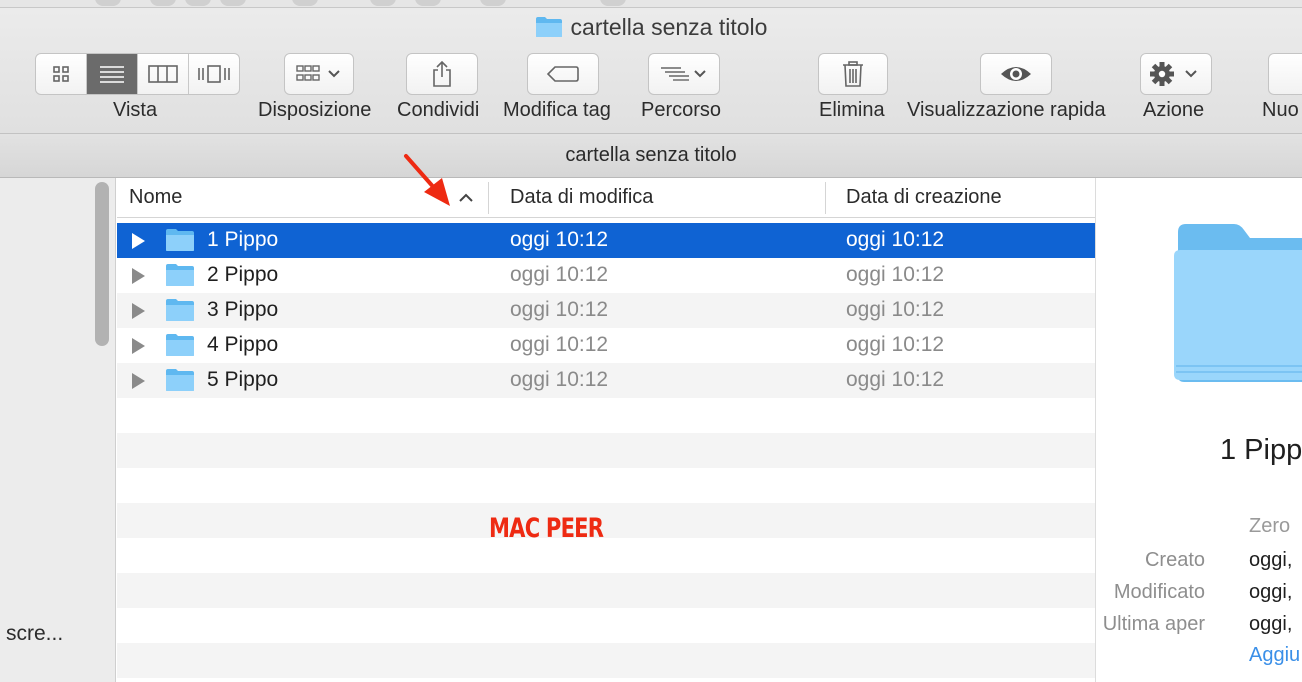 This screenshot has height=682, width=1302. I want to click on window-title: cartella senza titolo, so click(651, 27).